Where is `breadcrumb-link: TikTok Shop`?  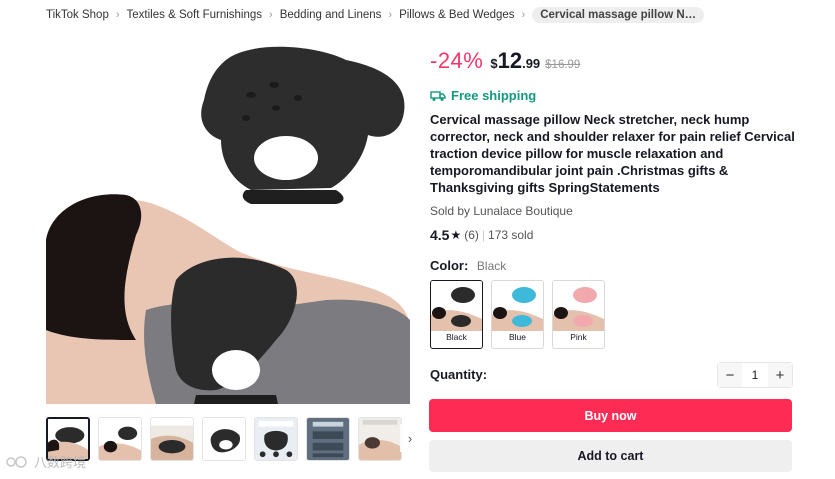
breadcrumb-link: TikTok Shop is located at coordinates (77, 15).